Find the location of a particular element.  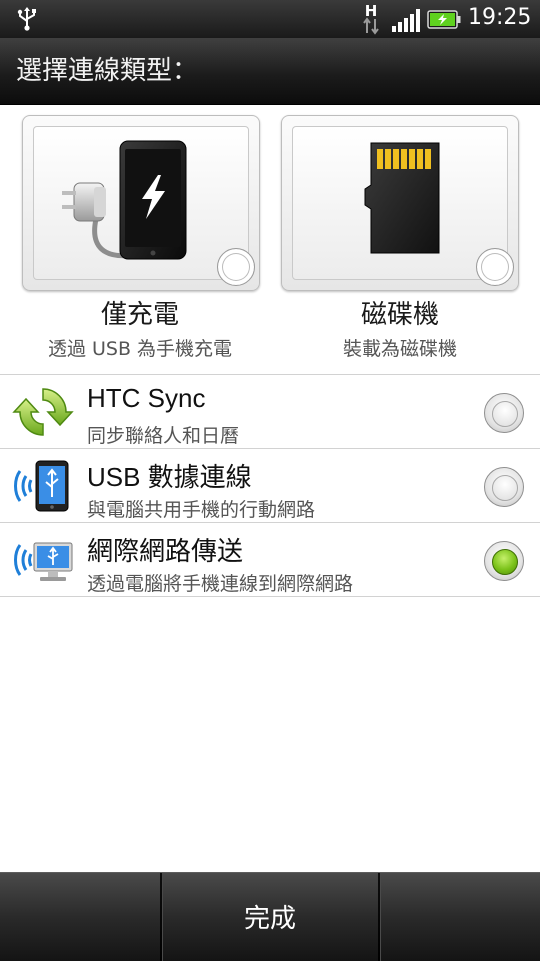

page-title: 選擇連線類型： is located at coordinates (107, 71).